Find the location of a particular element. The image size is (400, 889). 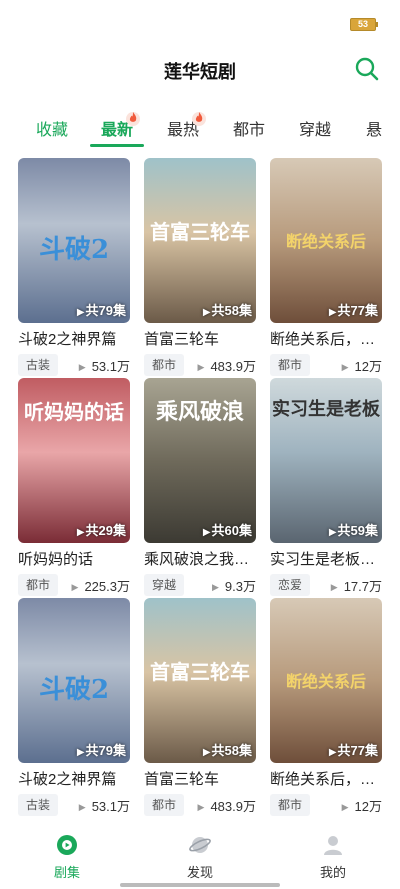

nav-label: 发现 is located at coordinates (199, 872).